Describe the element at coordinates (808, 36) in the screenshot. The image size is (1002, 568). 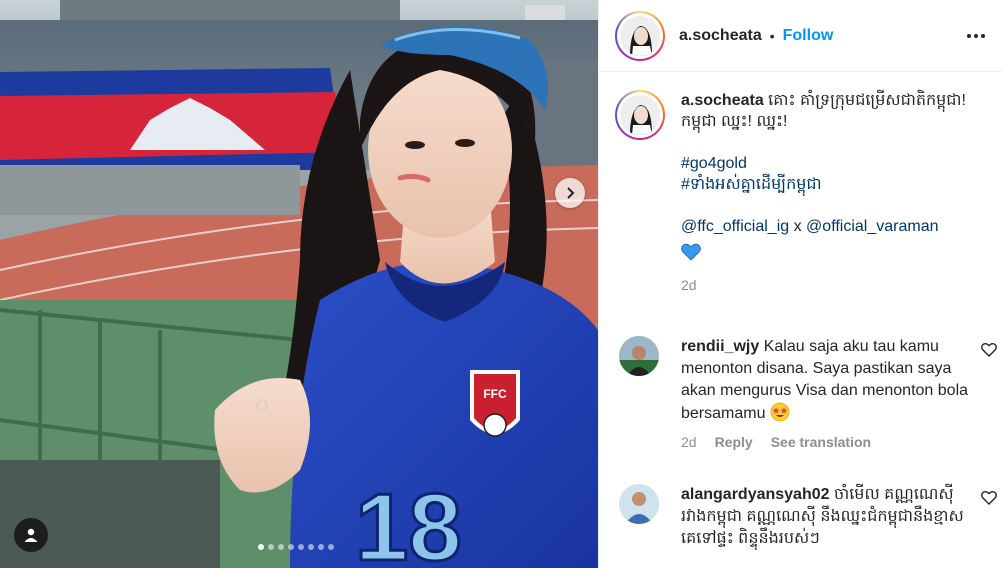
I see `follow-button: Follow` at that location.